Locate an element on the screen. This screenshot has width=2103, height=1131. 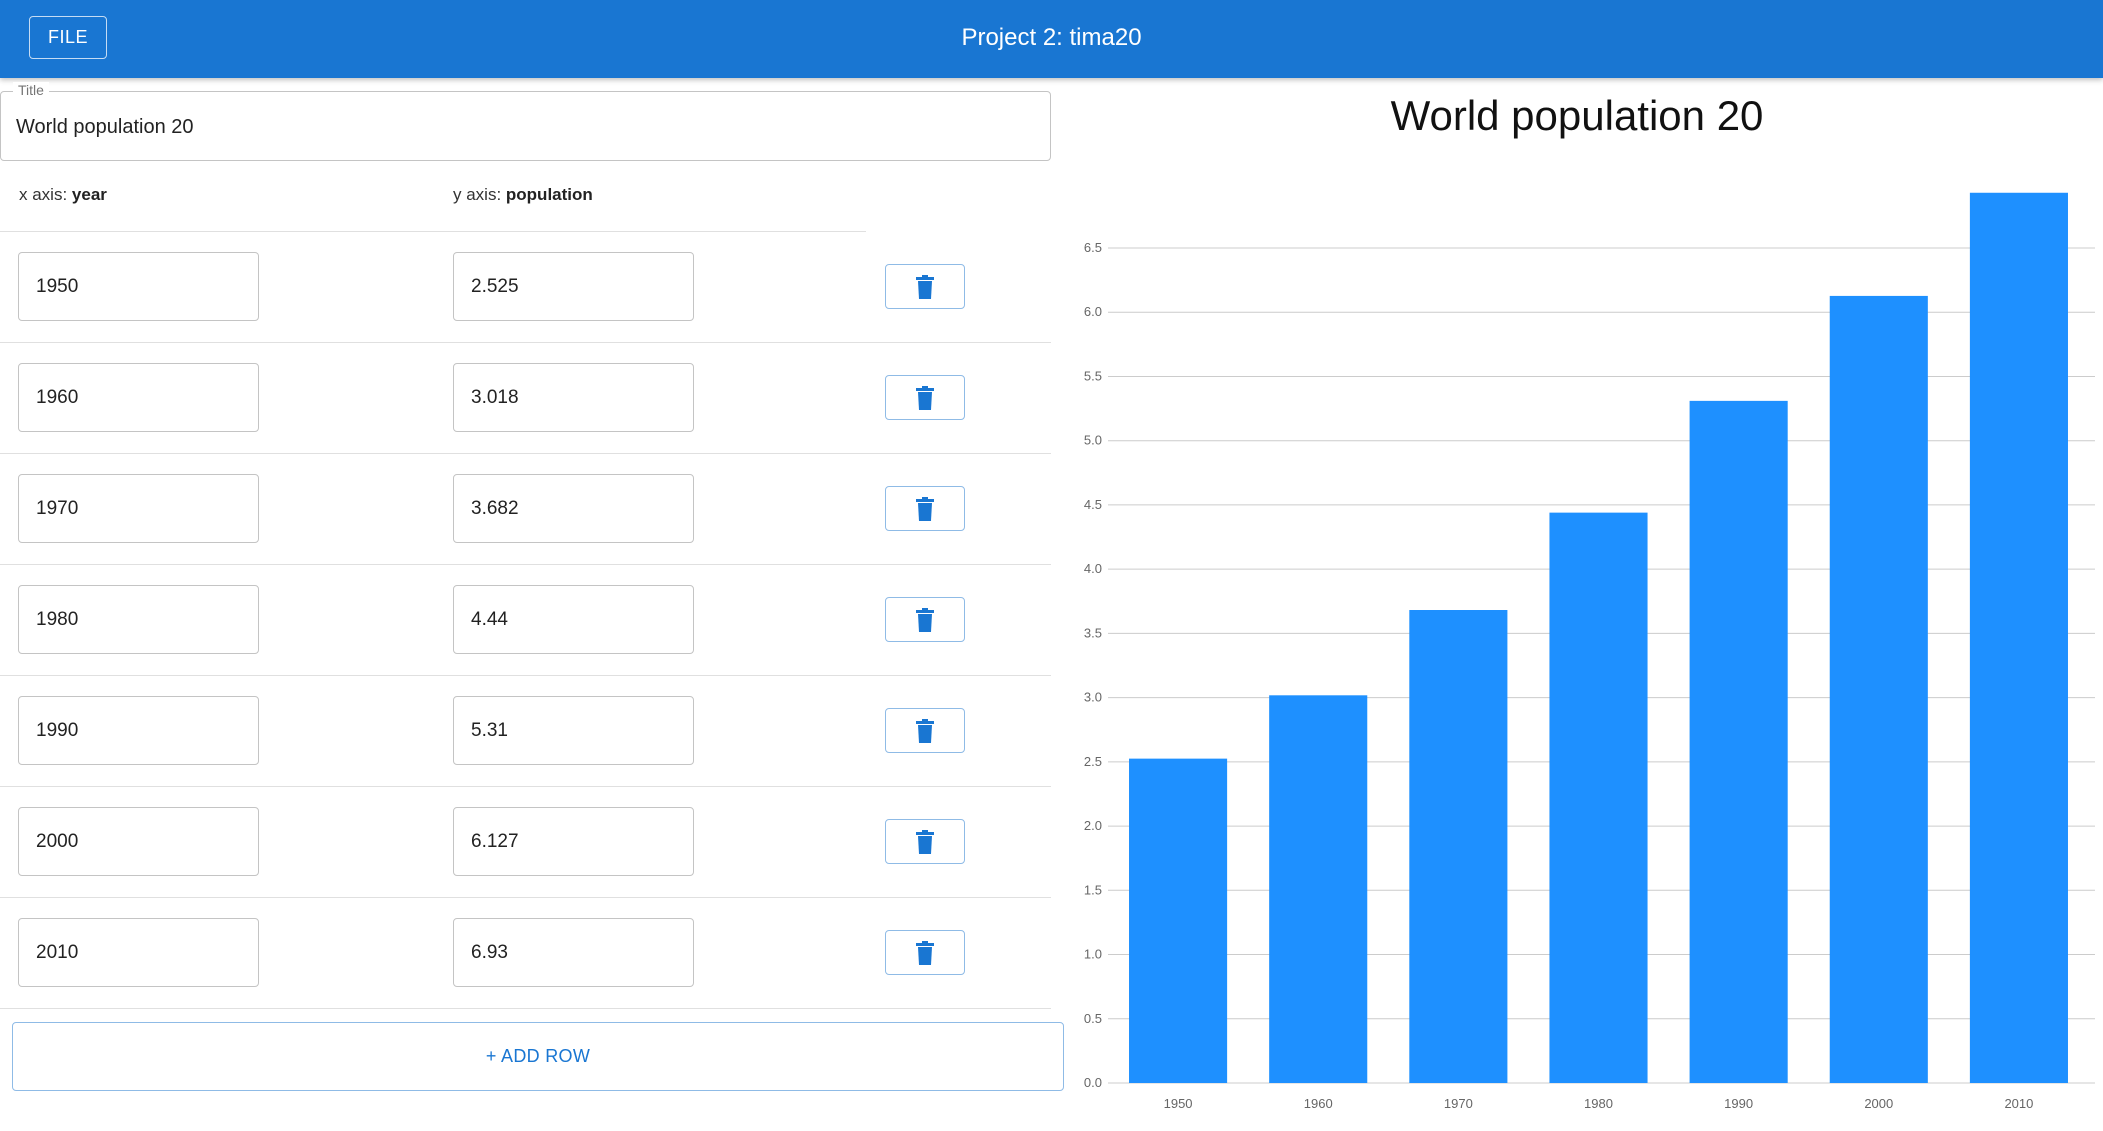
y-value-input: 4.44 is located at coordinates (573, 619).